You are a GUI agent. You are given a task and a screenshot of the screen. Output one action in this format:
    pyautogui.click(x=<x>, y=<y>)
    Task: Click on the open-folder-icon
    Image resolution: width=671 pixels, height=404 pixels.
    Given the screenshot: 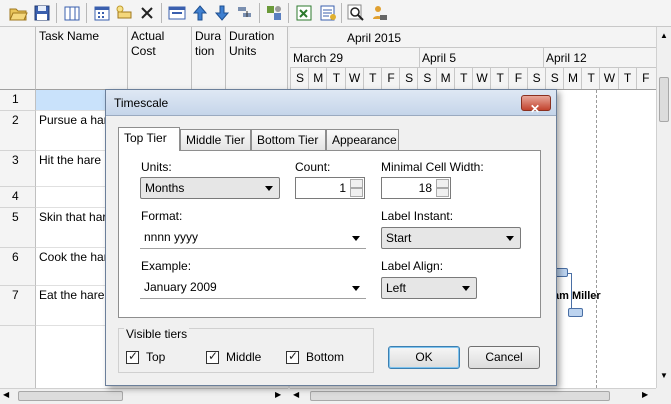 What is the action you would take?
    pyautogui.click(x=18, y=13)
    